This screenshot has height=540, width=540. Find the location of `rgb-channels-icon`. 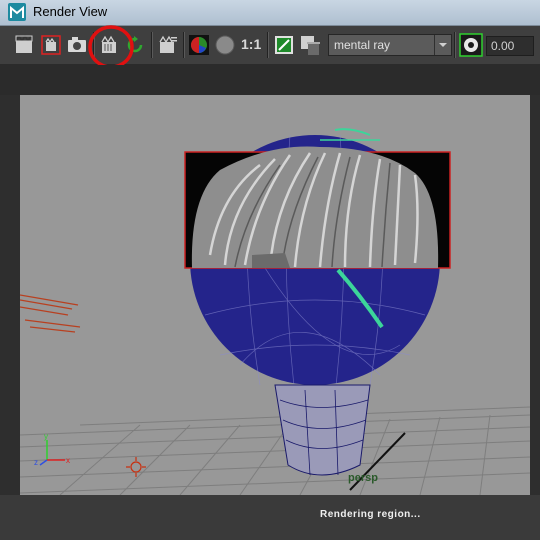

rgb-channels-icon is located at coordinates (199, 45).